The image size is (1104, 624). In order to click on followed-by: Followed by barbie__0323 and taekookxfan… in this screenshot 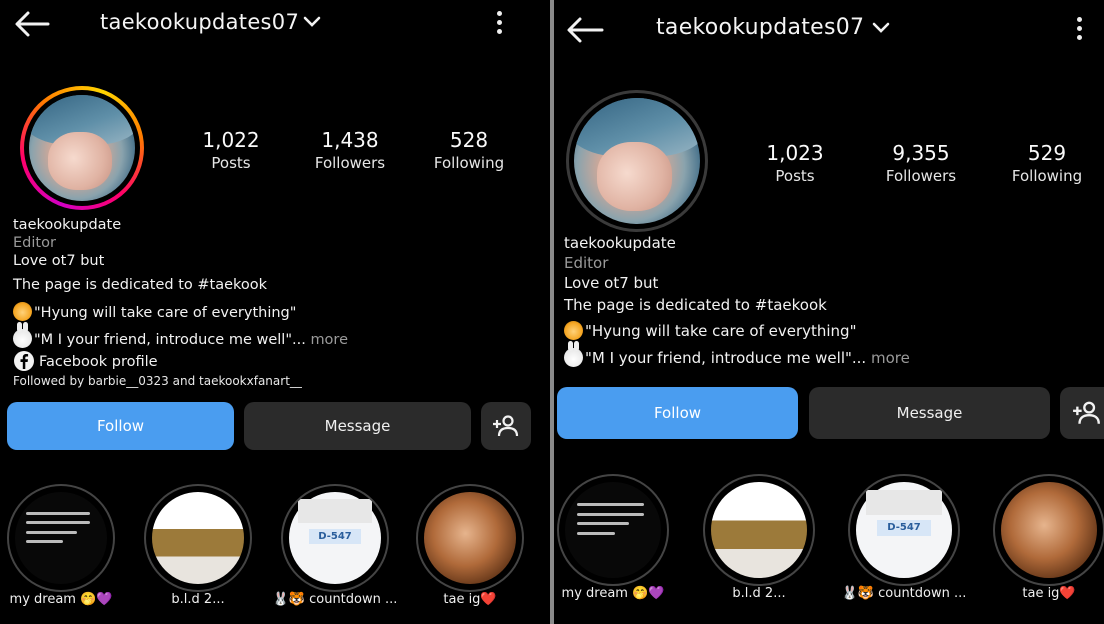, I will do `click(180, 381)`.